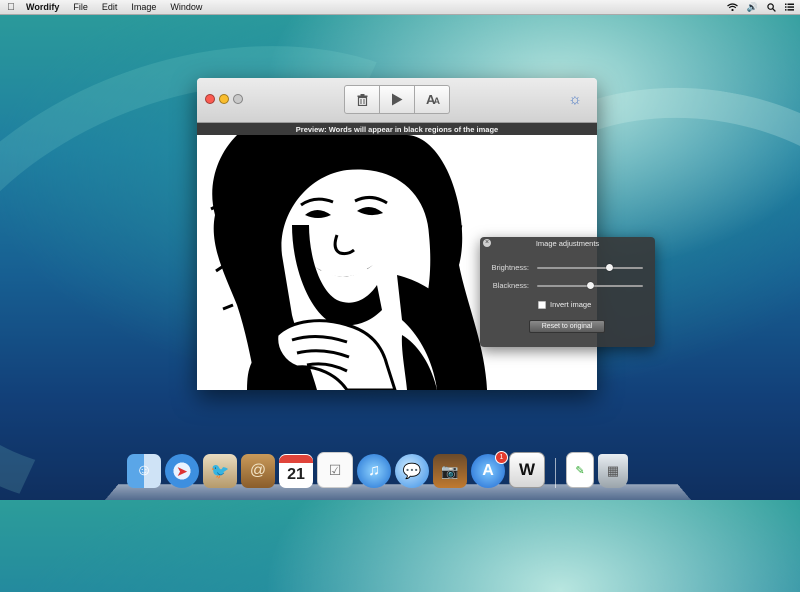  Describe the element at coordinates (571, 304) in the screenshot. I see `invert-image-label: Invert image` at that location.